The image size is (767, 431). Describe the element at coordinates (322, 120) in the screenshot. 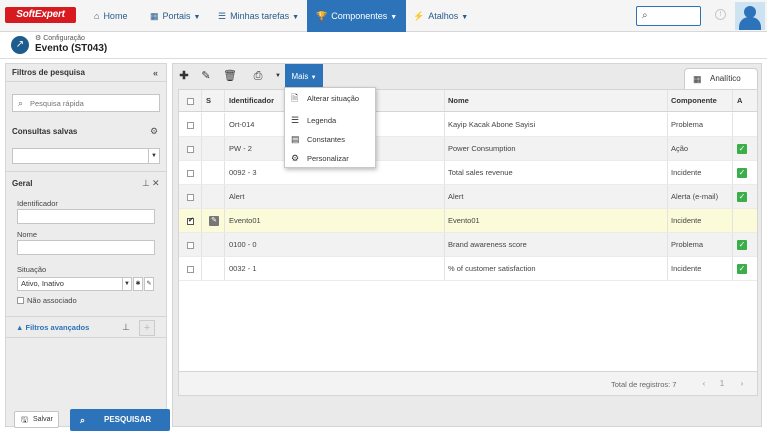

I see `menu-item-label: Legenda` at that location.